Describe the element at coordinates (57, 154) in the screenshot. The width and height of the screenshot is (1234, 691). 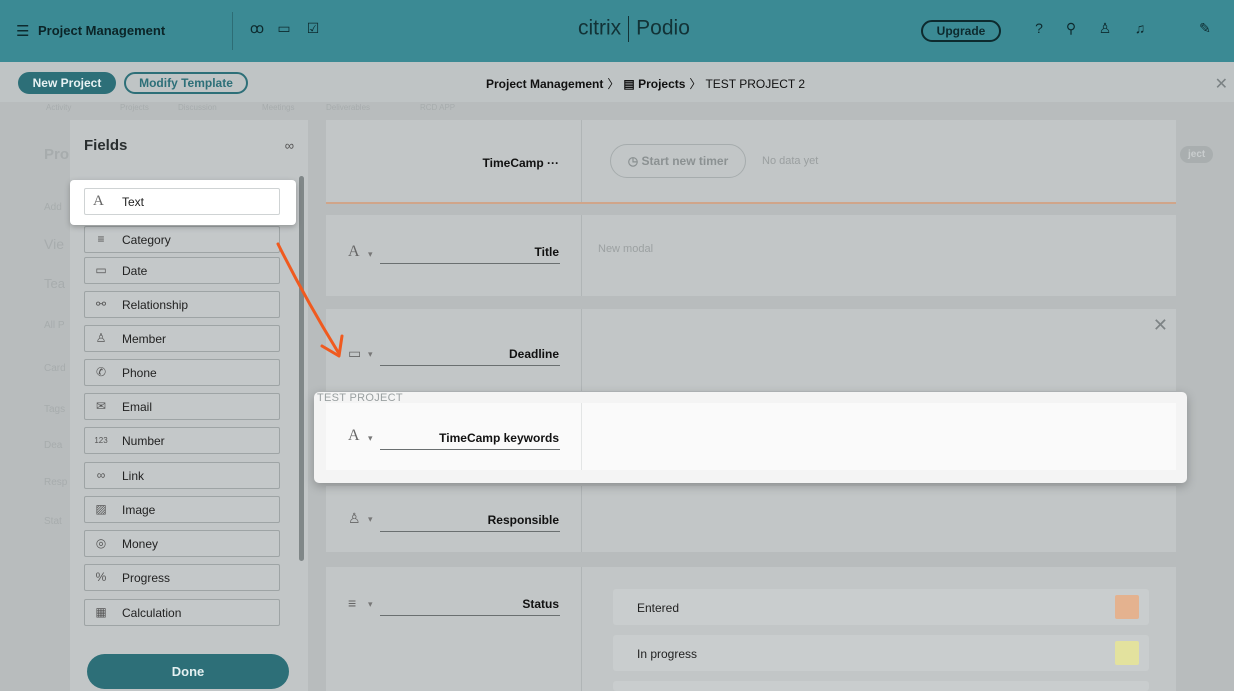
I see `bg-label: Pro` at that location.